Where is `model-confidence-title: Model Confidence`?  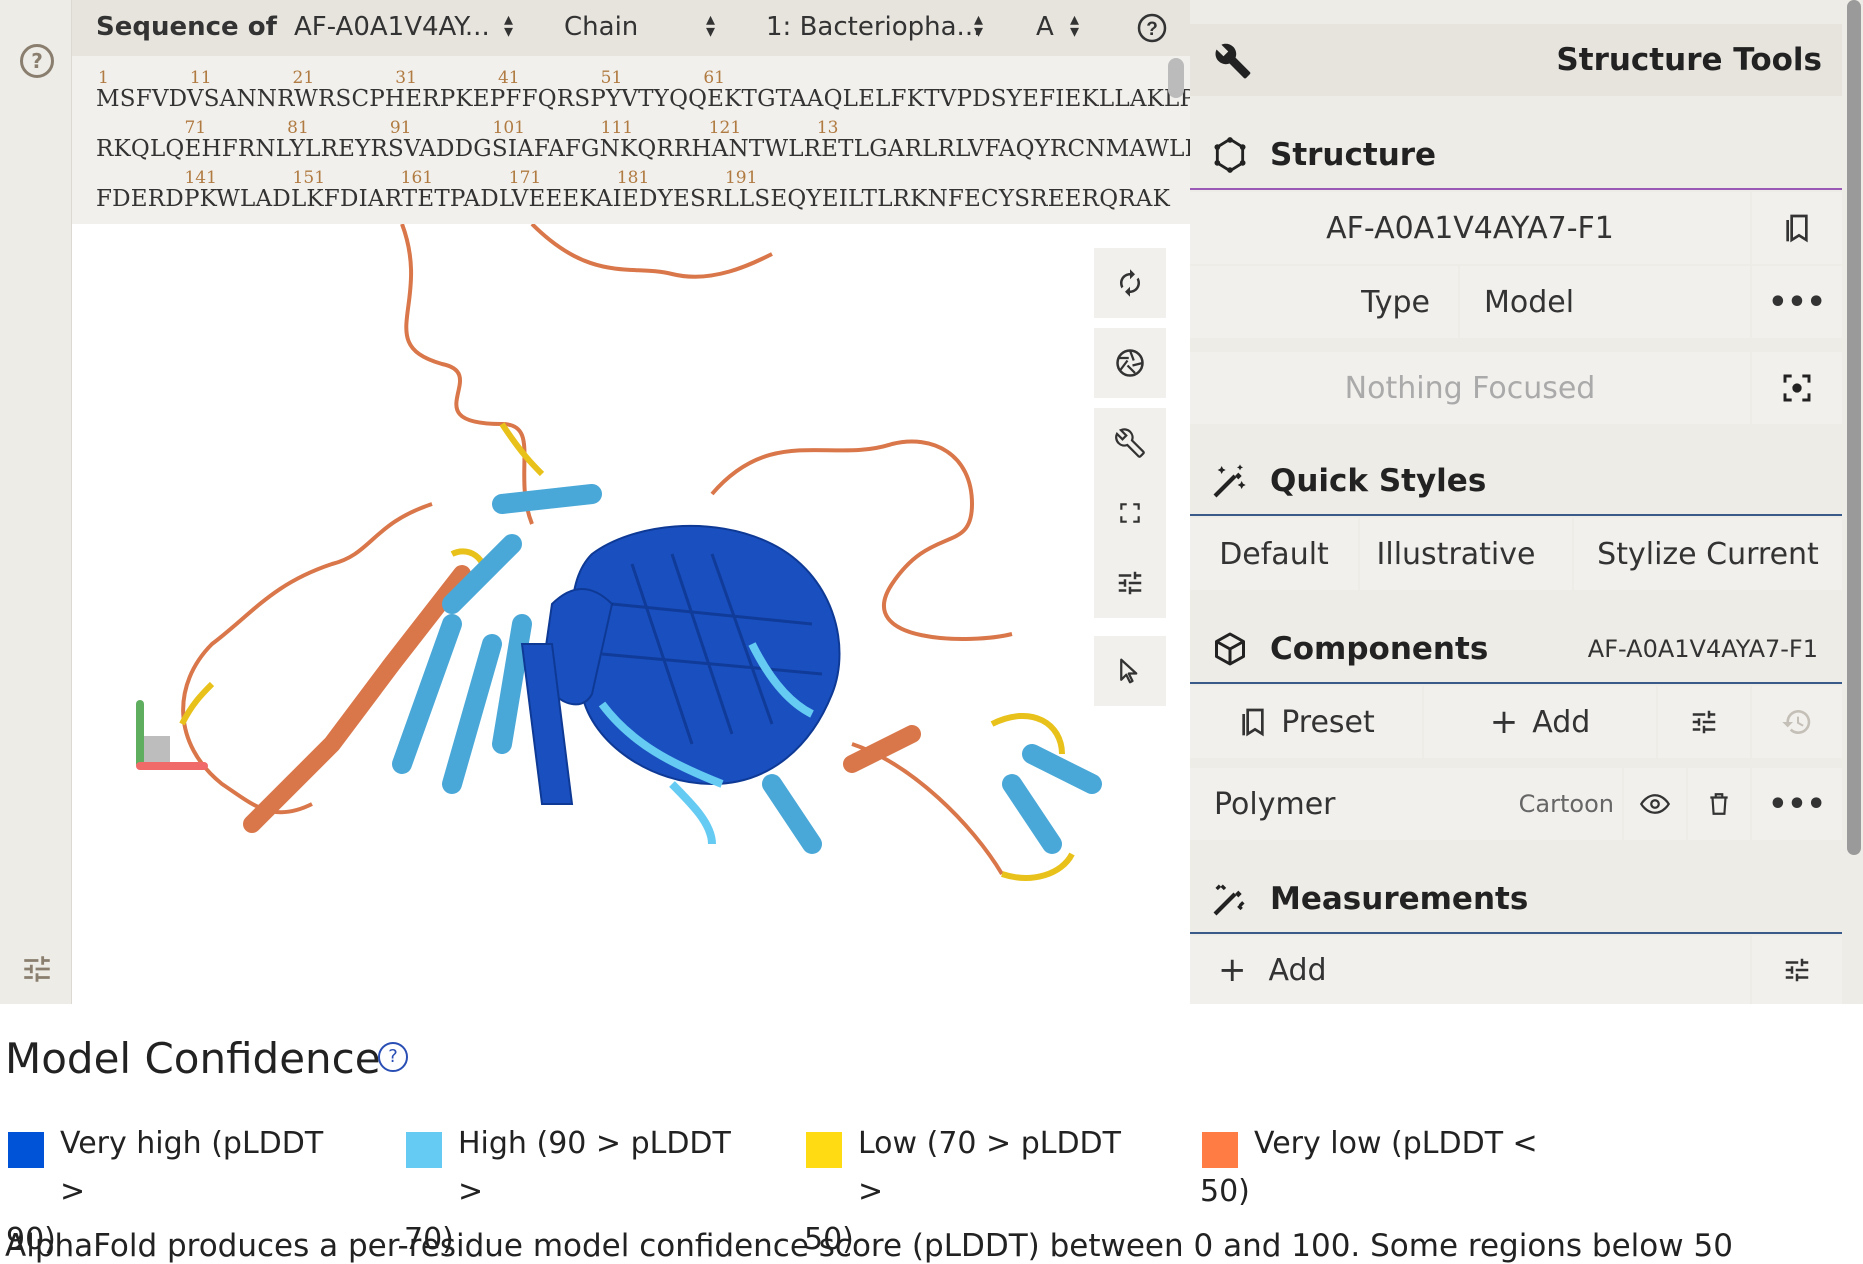 model-confidence-title: Model Confidence is located at coordinates (193, 1058).